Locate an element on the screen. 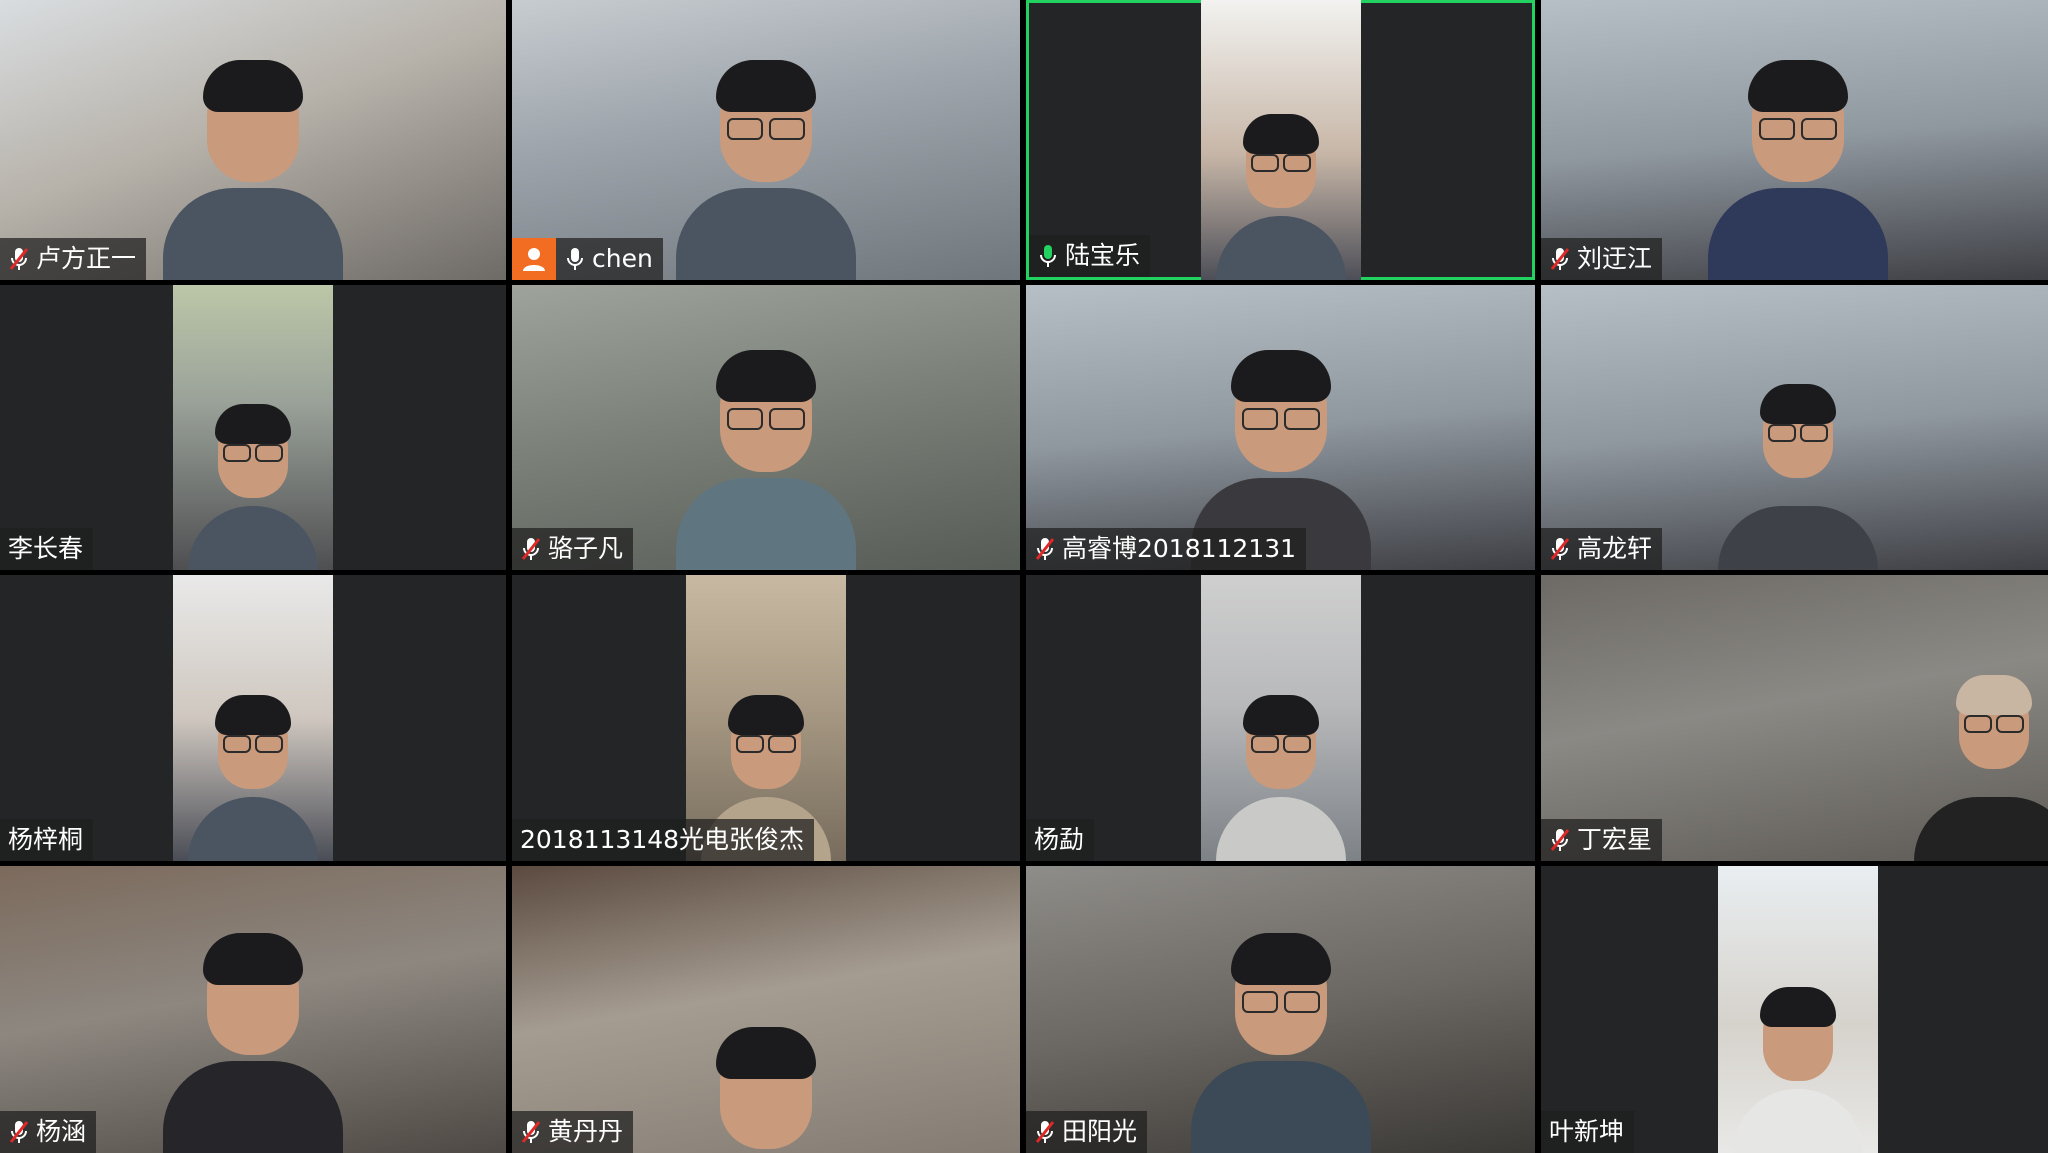 This screenshot has width=2048, height=1153. participant-name: 2018113148光电张俊杰 is located at coordinates (662, 839).